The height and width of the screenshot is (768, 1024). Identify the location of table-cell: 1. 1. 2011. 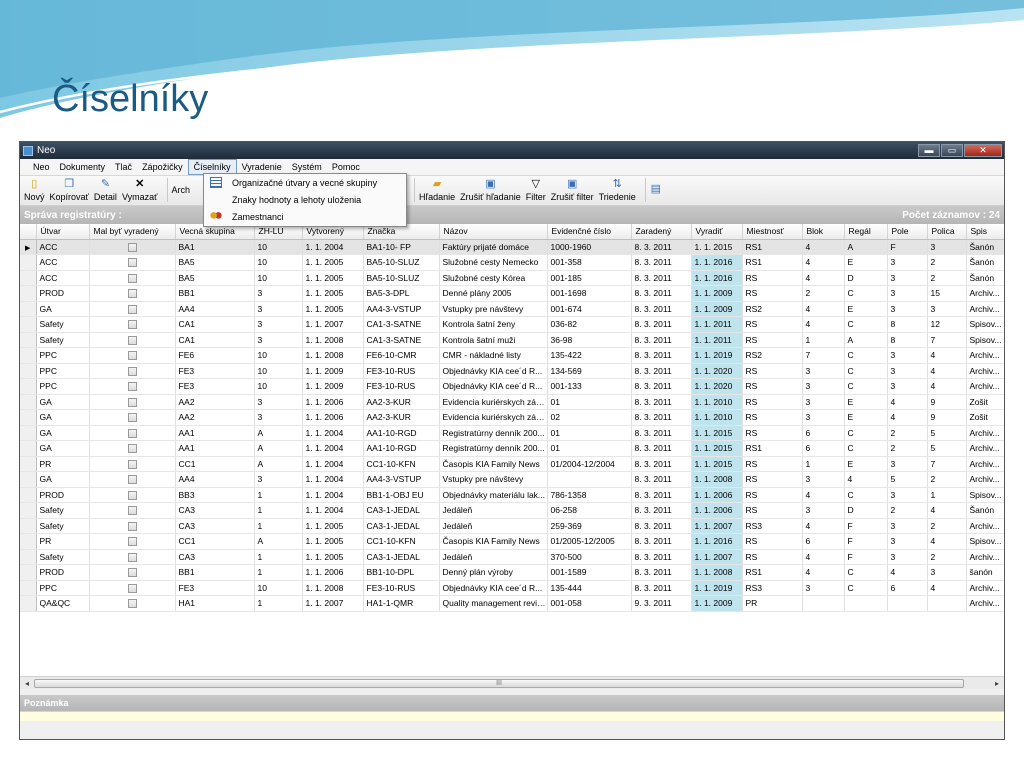
(717, 324).